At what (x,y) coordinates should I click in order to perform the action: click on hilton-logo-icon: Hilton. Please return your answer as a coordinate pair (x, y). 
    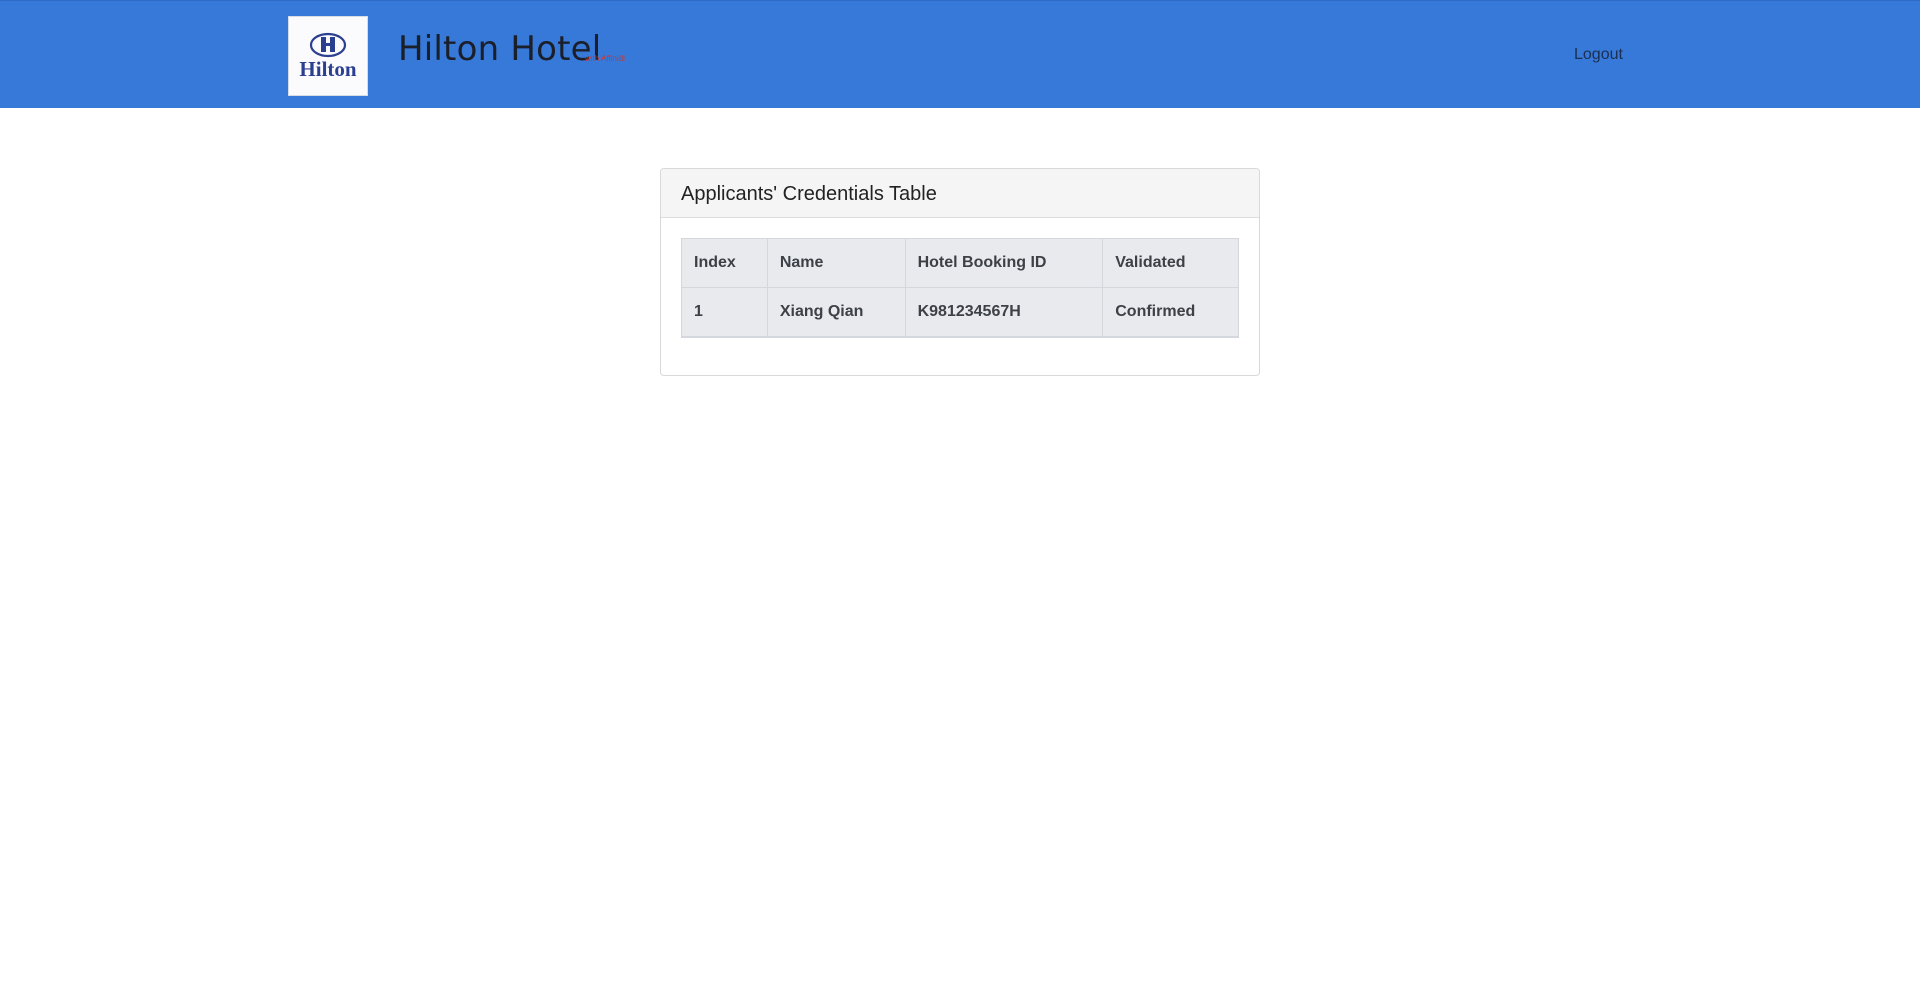
    Looking at the image, I should click on (328, 56).